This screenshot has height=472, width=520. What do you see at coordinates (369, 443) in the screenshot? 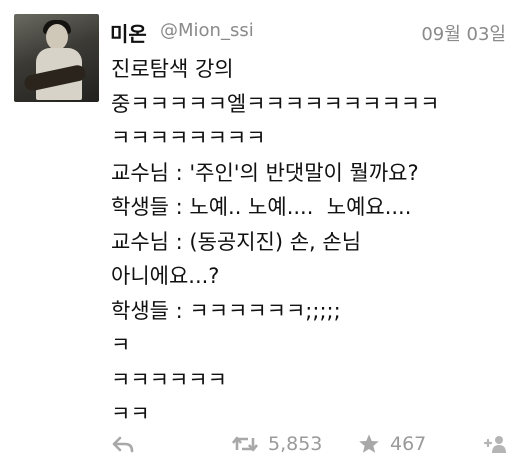
I see `star-icon` at bounding box center [369, 443].